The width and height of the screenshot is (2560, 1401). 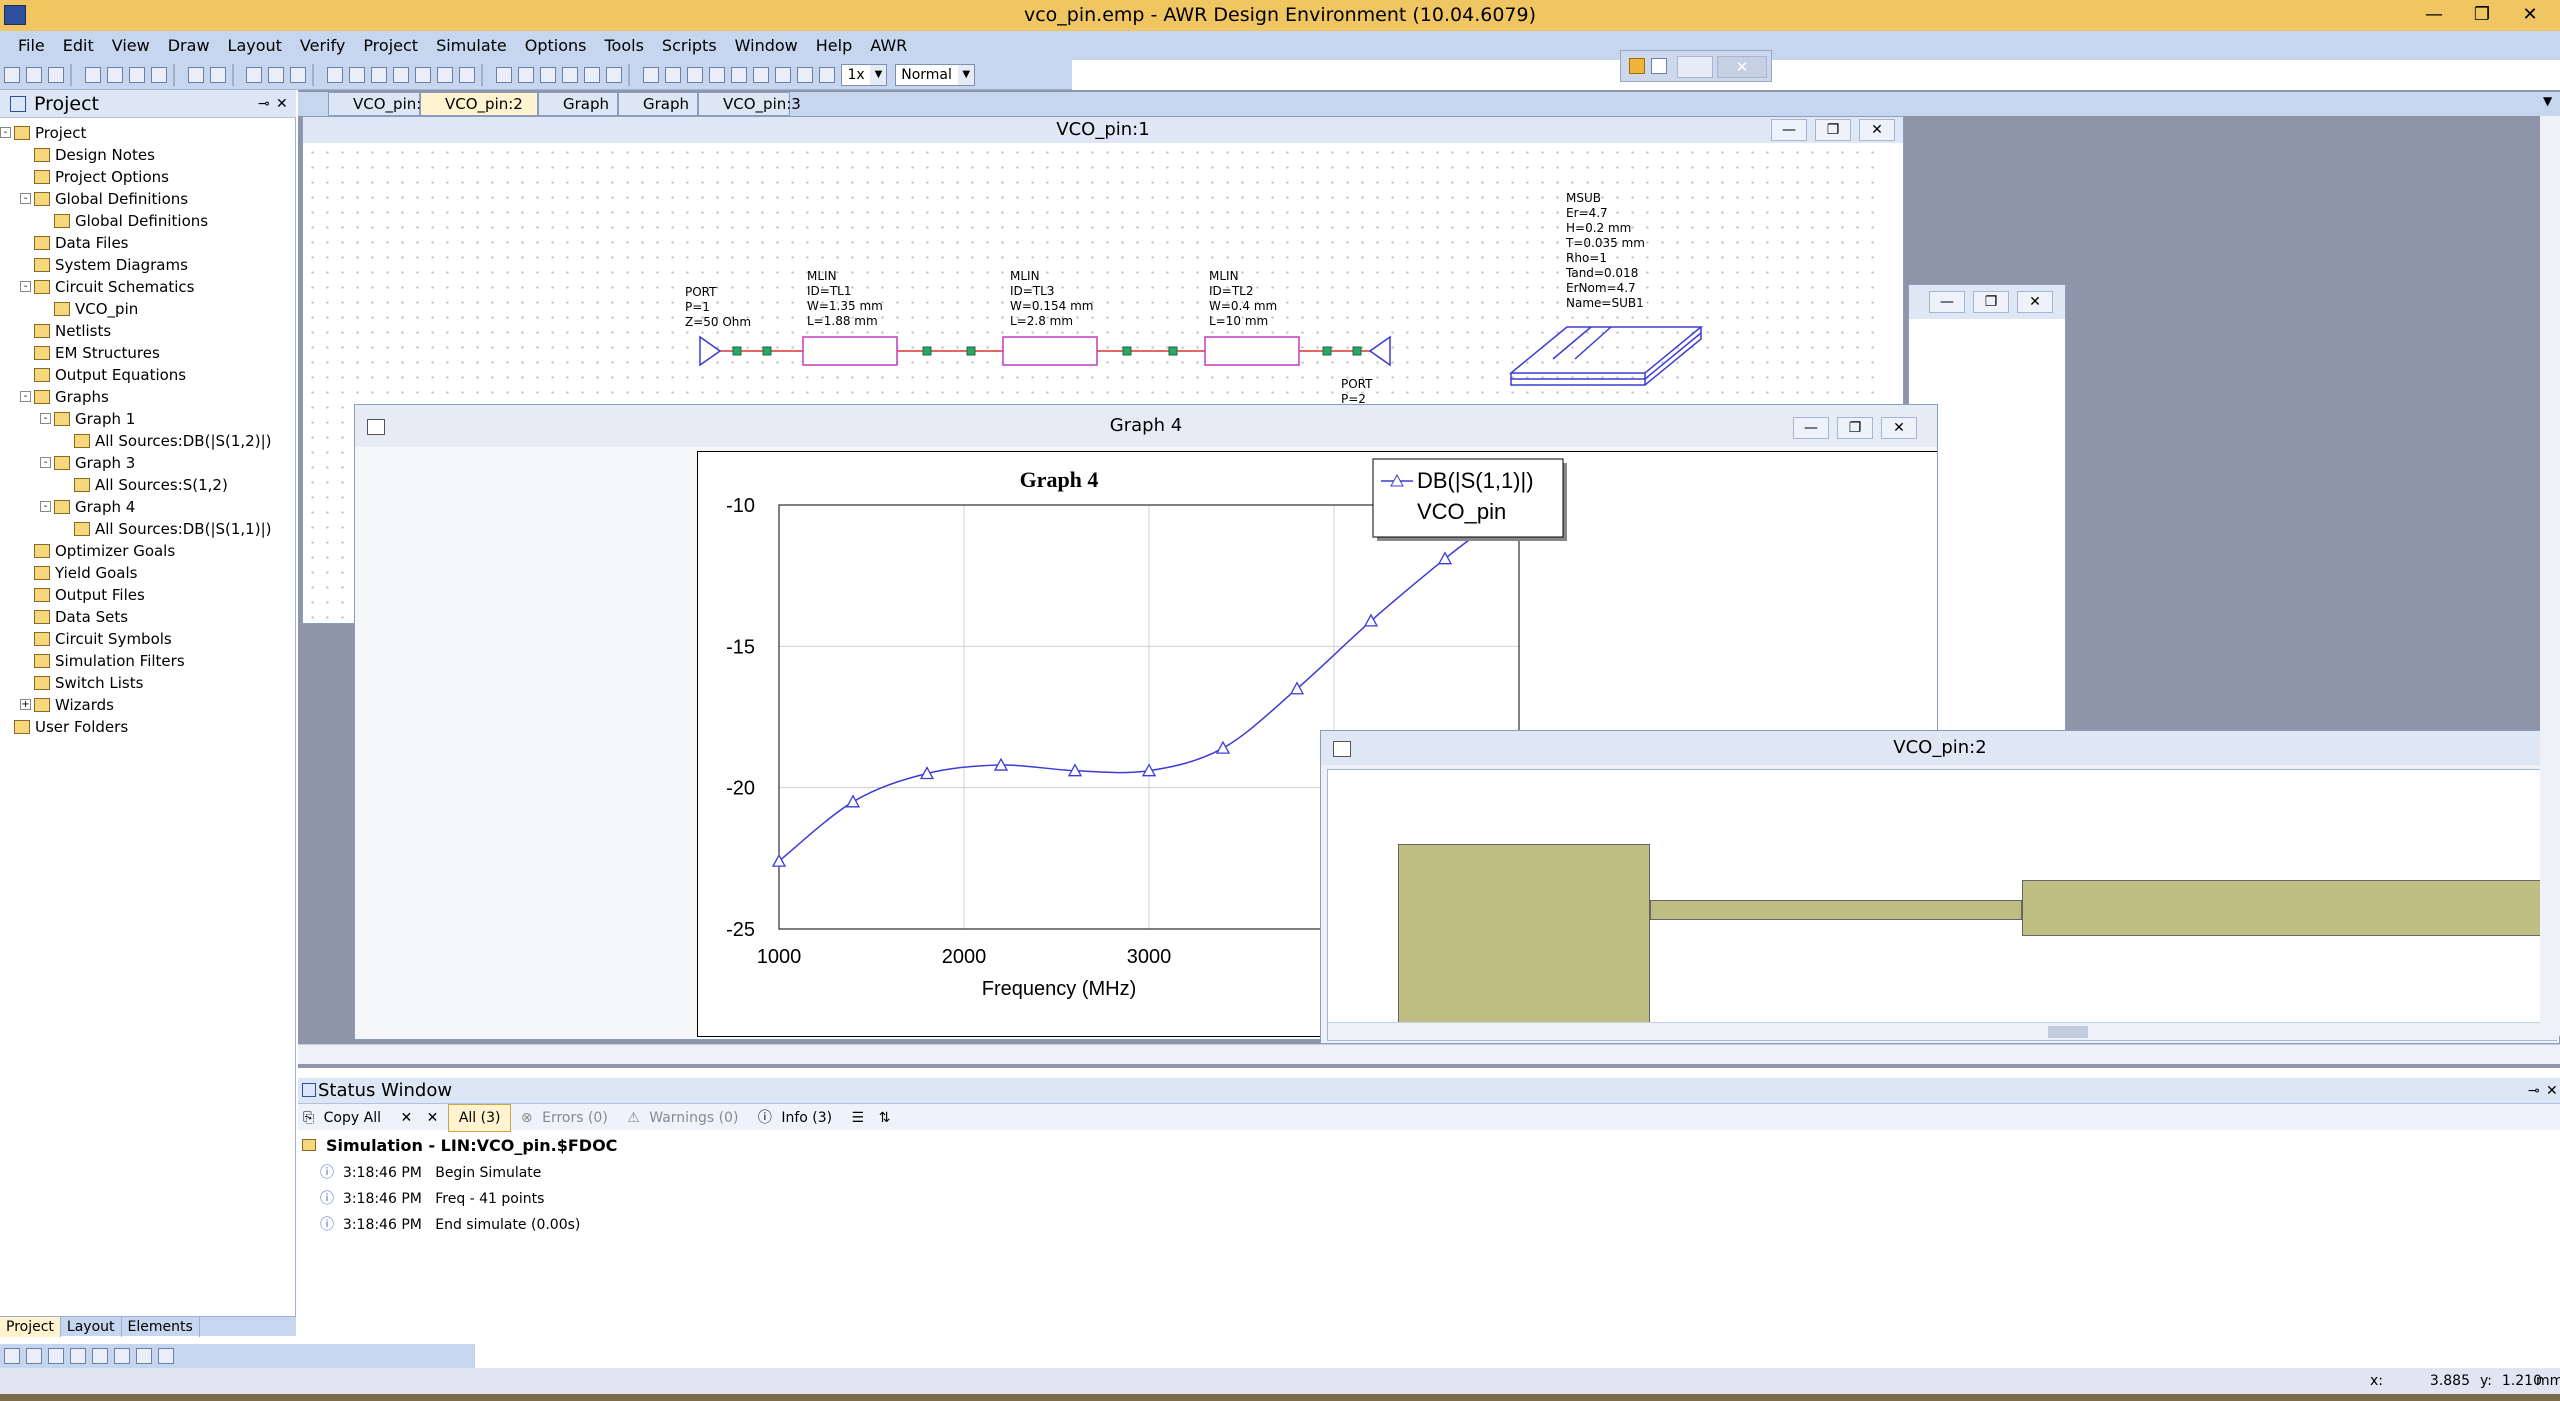 I want to click on vco3-minimize-button: —, so click(x=1947, y=302).